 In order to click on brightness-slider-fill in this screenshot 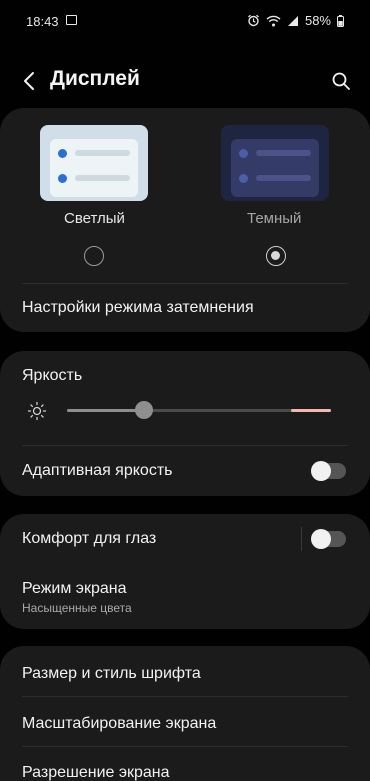, I will do `click(105, 410)`.